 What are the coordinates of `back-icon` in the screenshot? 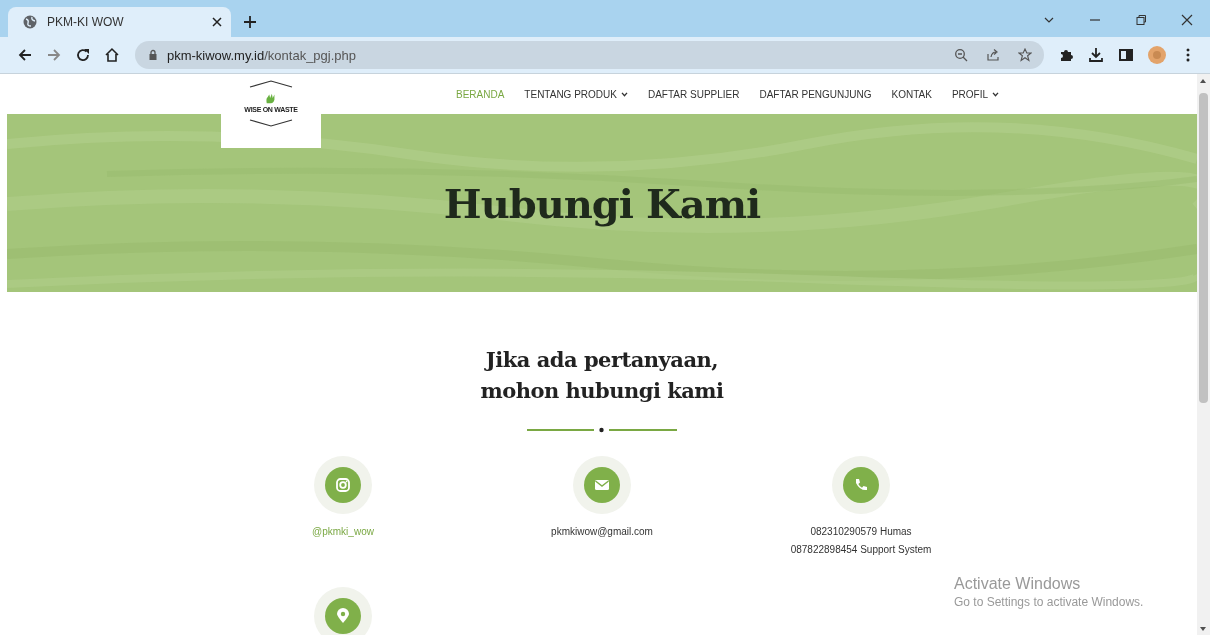 It's located at (25, 55).